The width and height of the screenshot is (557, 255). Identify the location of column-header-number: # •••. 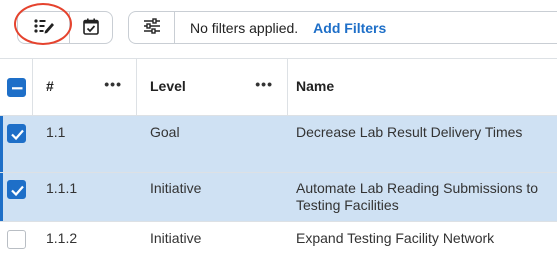
(85, 87).